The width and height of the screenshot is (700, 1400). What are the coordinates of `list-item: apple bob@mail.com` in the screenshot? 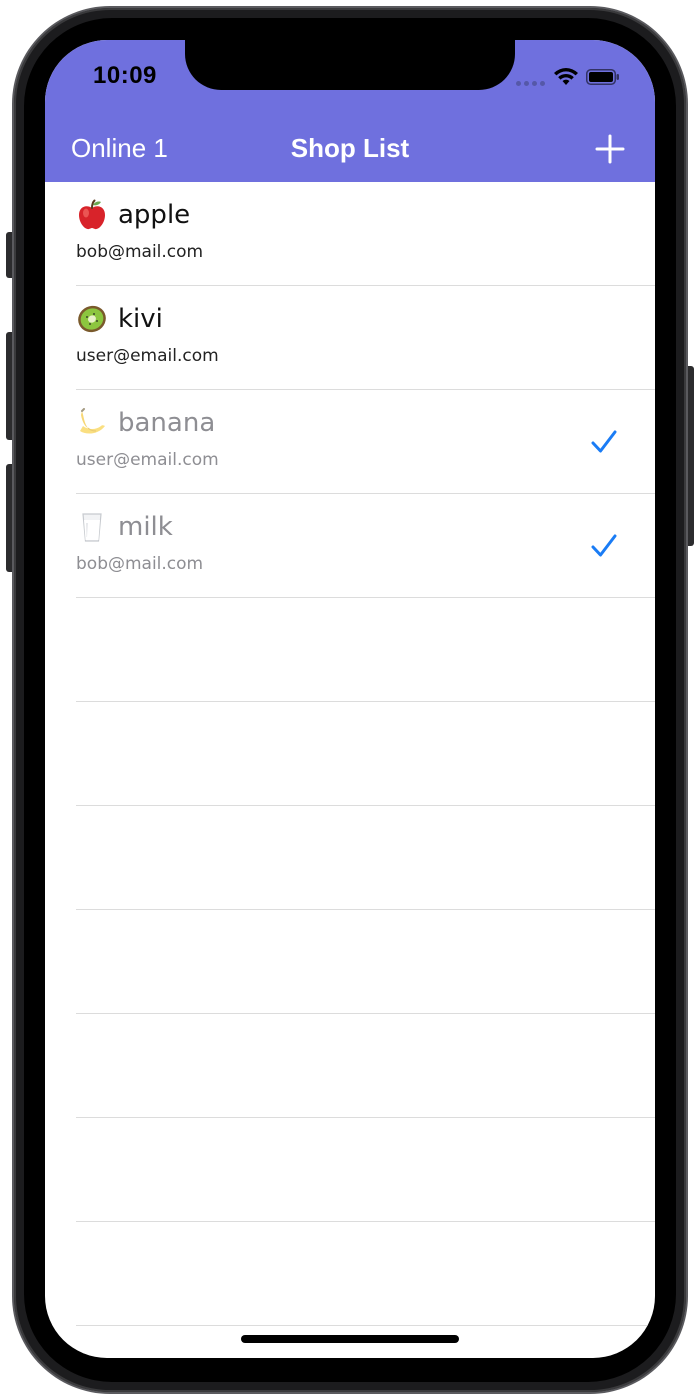 It's located at (365, 234).